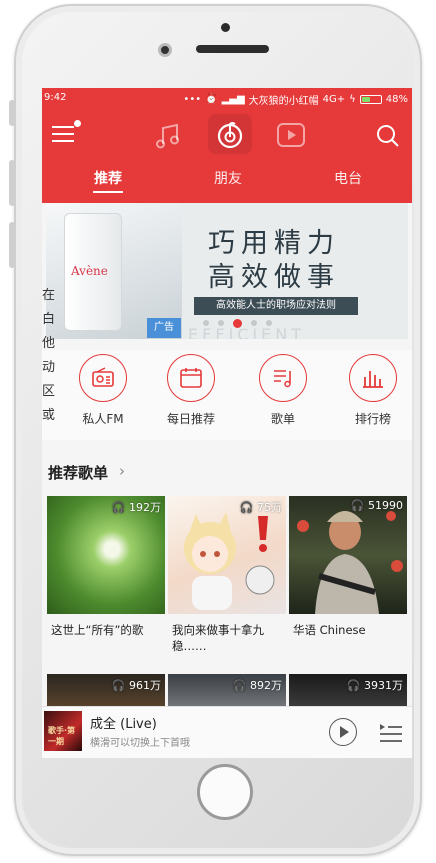  I want to click on quick-item-charts: 排行榜, so click(373, 390).